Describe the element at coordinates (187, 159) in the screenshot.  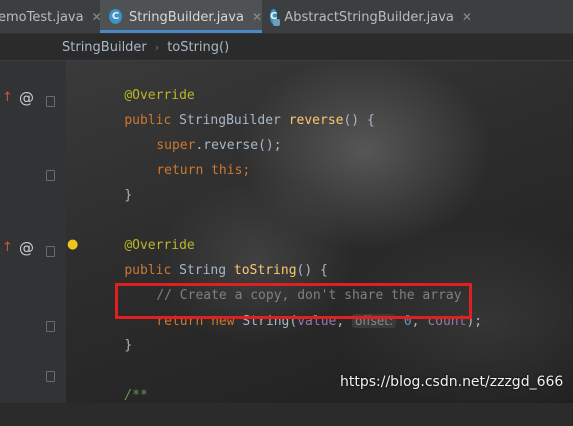
I see `code-line: return this;` at that location.